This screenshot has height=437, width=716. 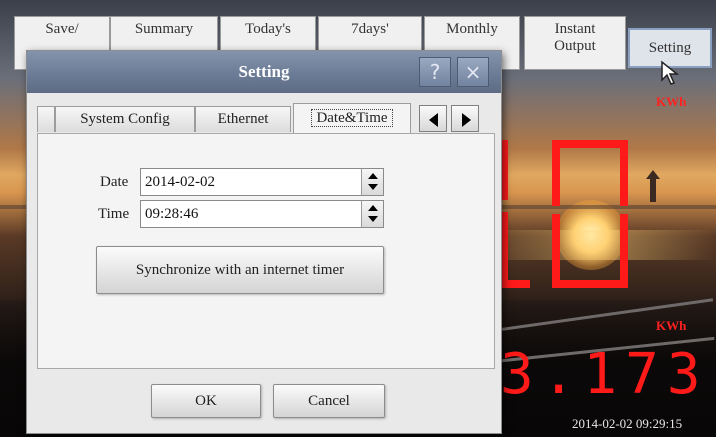 What do you see at coordinates (46, 119) in the screenshot?
I see `tab-partial-hidden` at bounding box center [46, 119].